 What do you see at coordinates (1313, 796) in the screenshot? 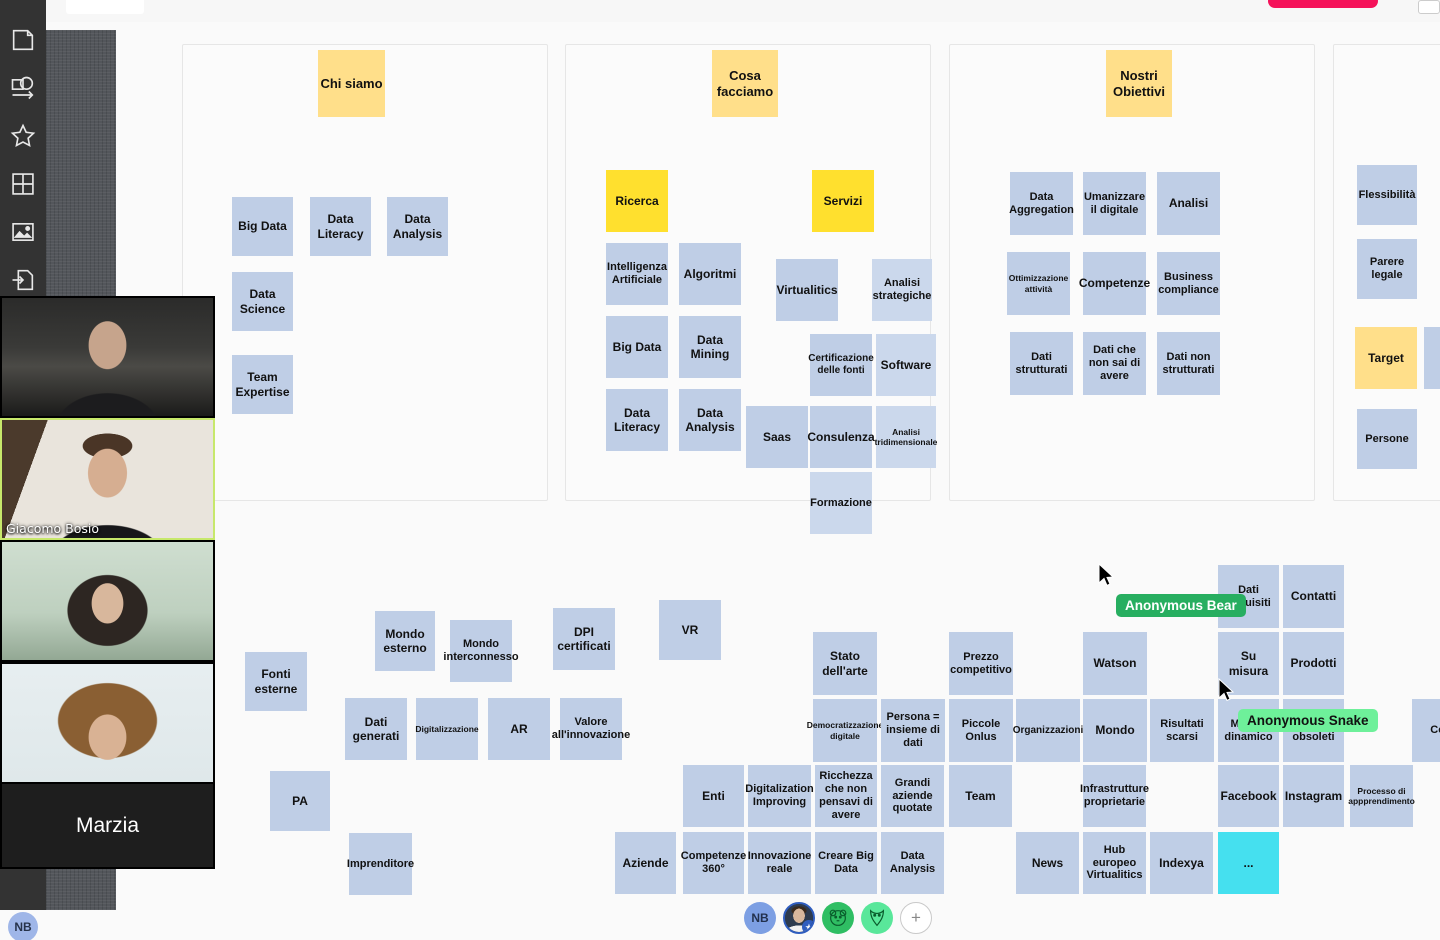
I see `sticky-card: Instagram` at bounding box center [1313, 796].